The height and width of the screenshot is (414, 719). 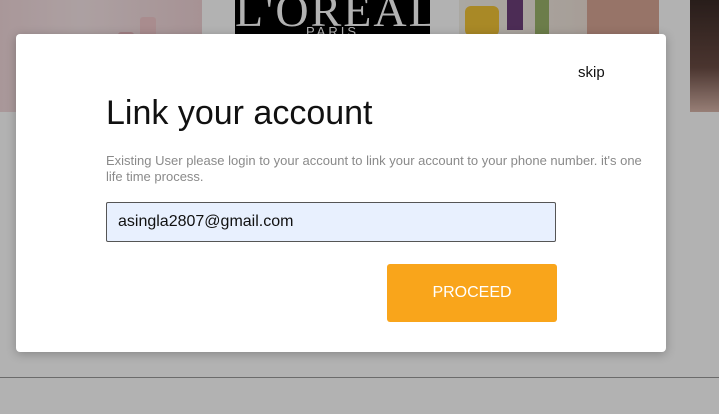 I want to click on modal-title: Link your account, so click(x=239, y=113).